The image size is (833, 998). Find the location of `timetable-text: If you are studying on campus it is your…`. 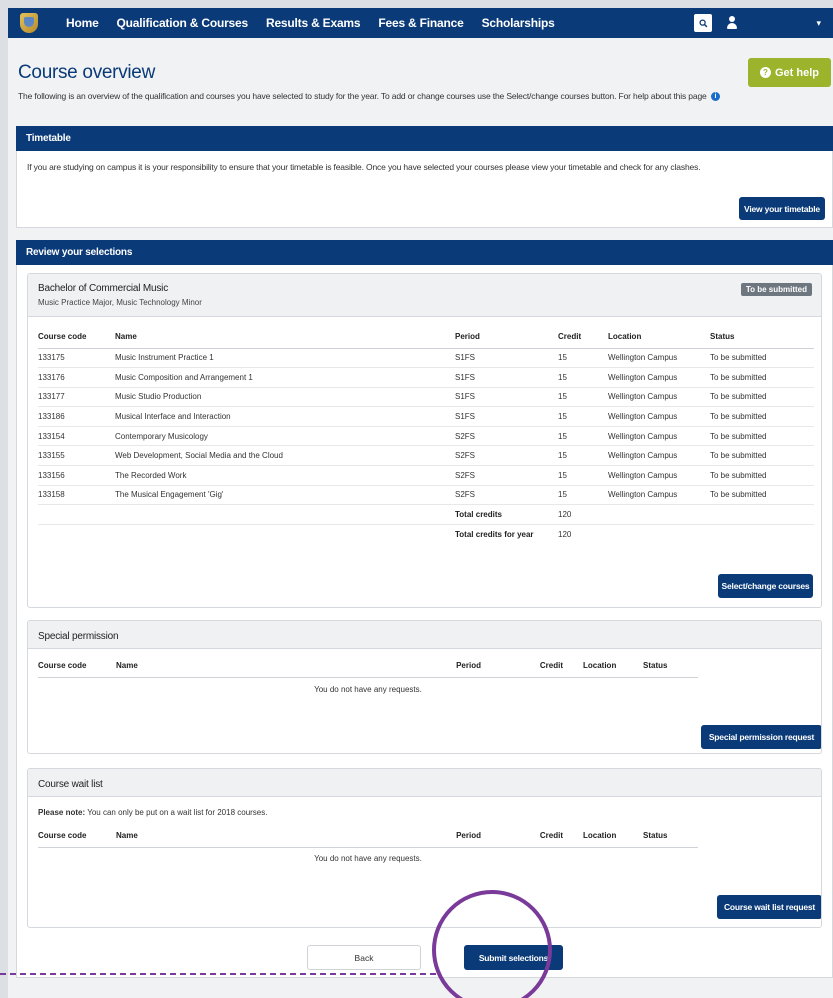

timetable-text: If you are studying on campus it is your… is located at coordinates (364, 167).